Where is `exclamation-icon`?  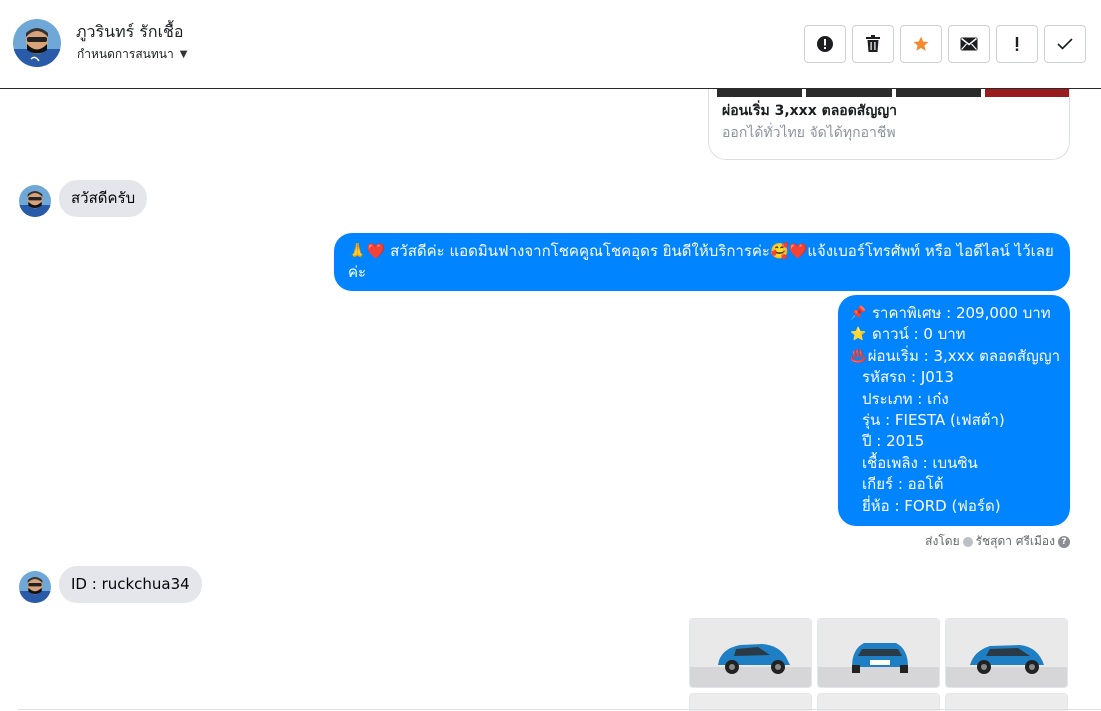 exclamation-icon is located at coordinates (1017, 44).